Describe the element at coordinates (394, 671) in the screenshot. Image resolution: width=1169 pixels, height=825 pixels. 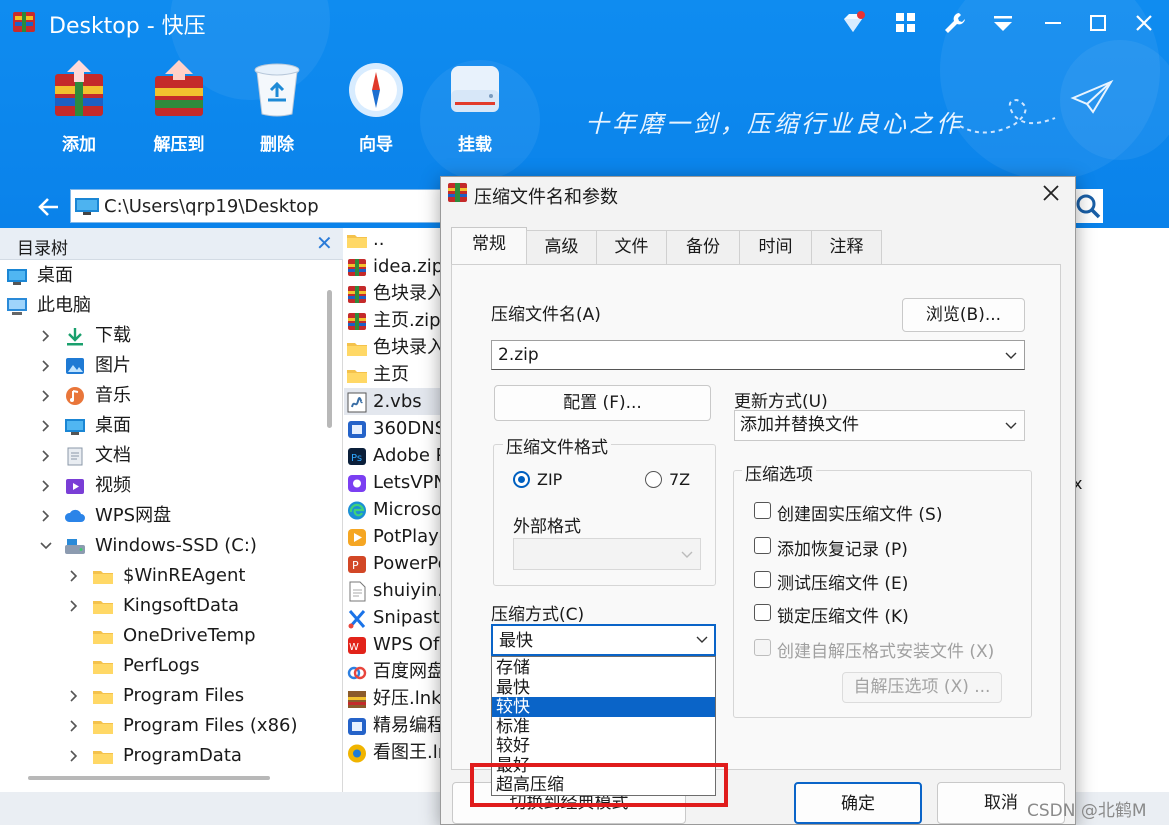
I see `file-list-item: 百度网盘` at that location.